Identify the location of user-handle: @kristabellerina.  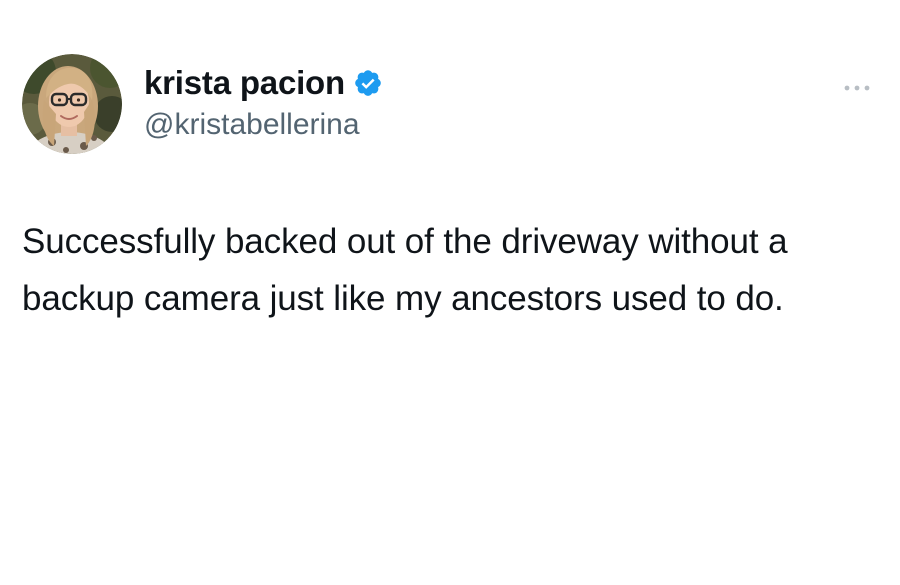
(263, 125).